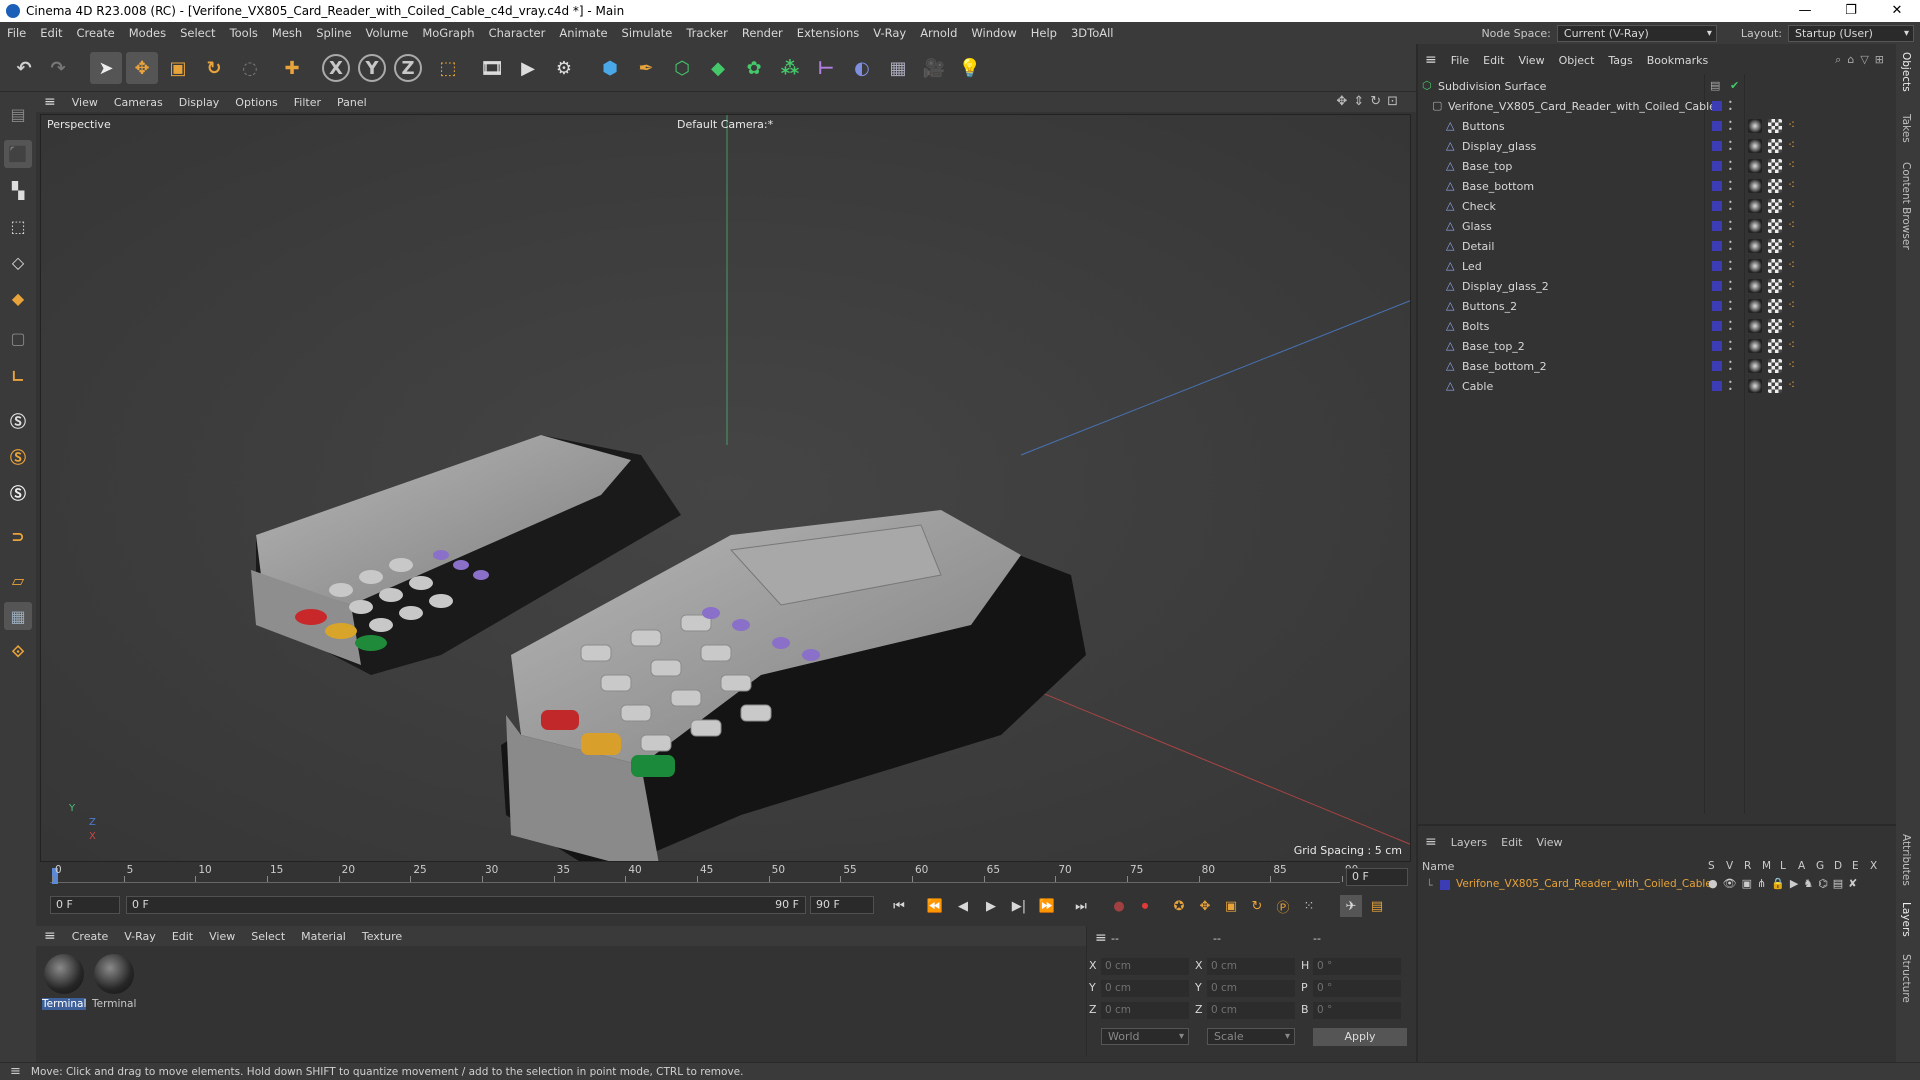 This screenshot has width=1920, height=1080. What do you see at coordinates (16, 33) in the screenshot?
I see `menu-file: File` at bounding box center [16, 33].